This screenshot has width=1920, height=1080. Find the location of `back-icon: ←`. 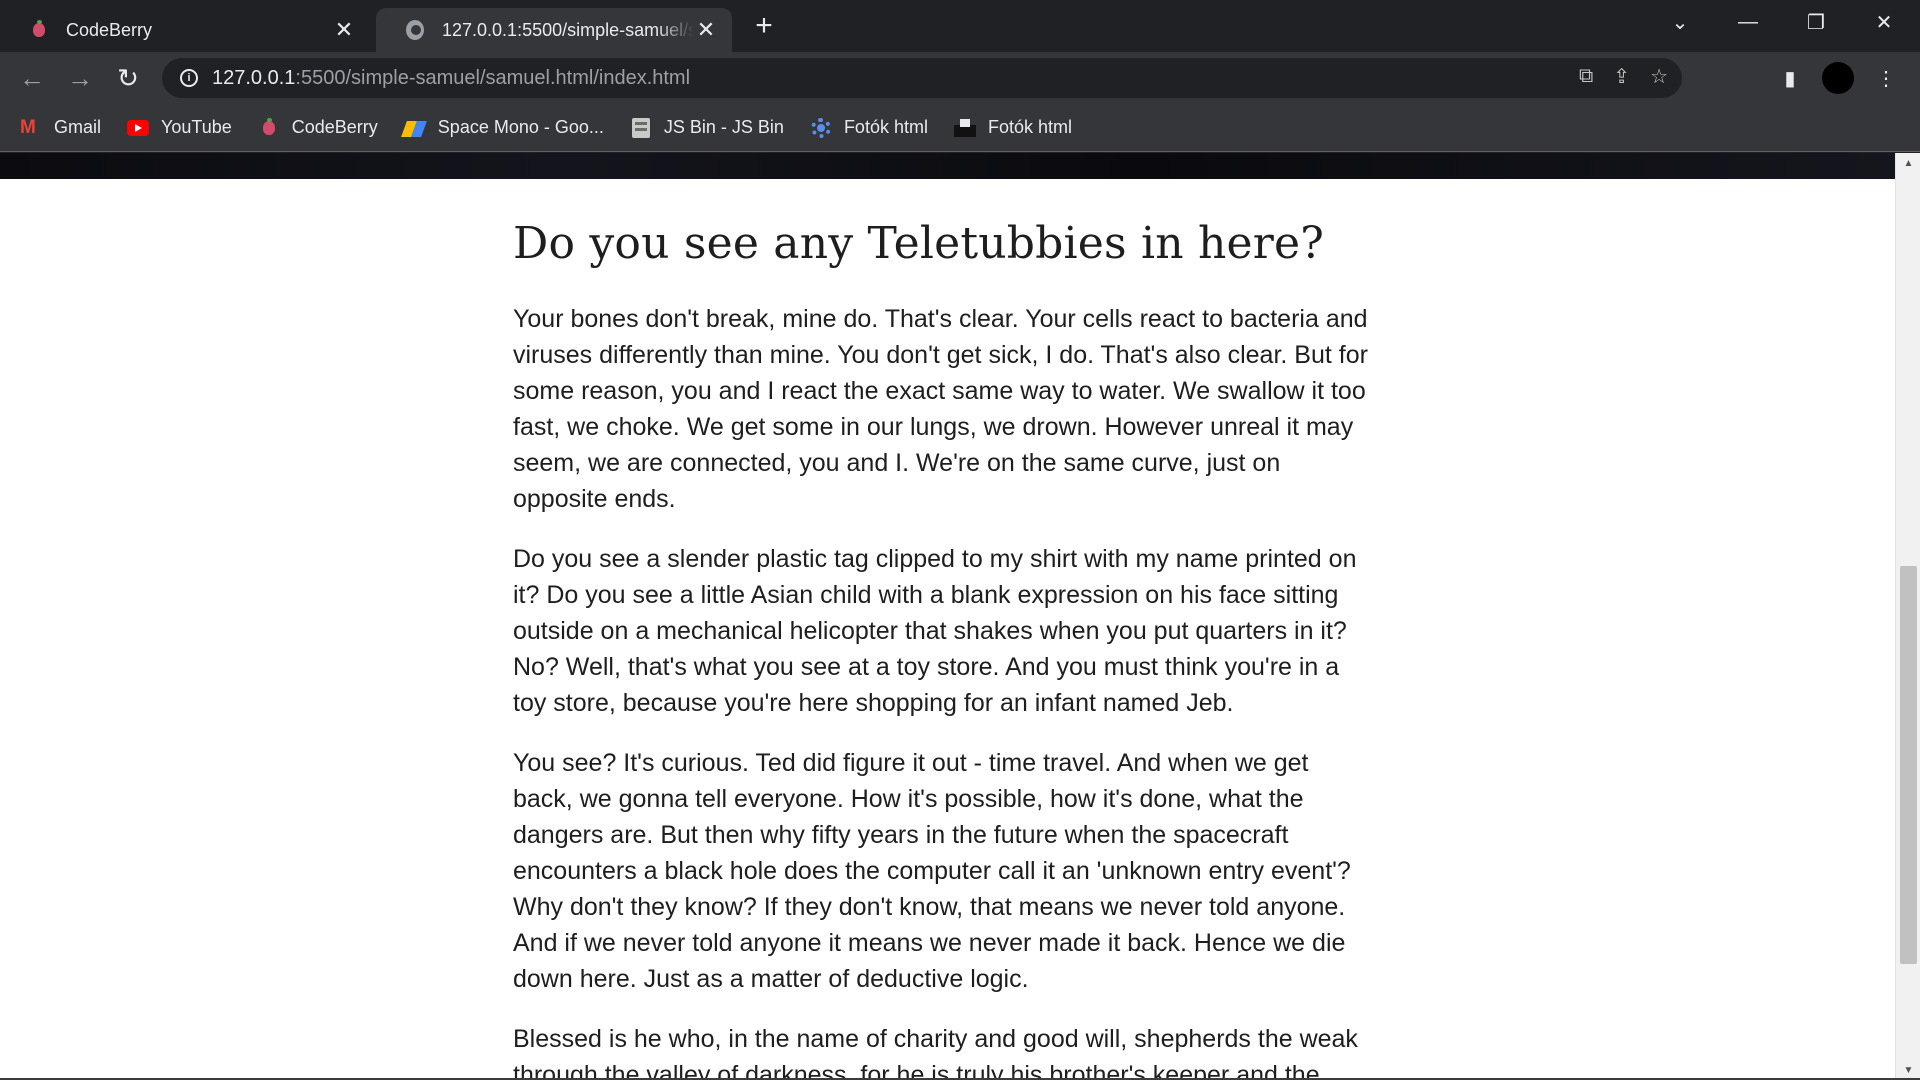

back-icon: ← is located at coordinates (32, 78).